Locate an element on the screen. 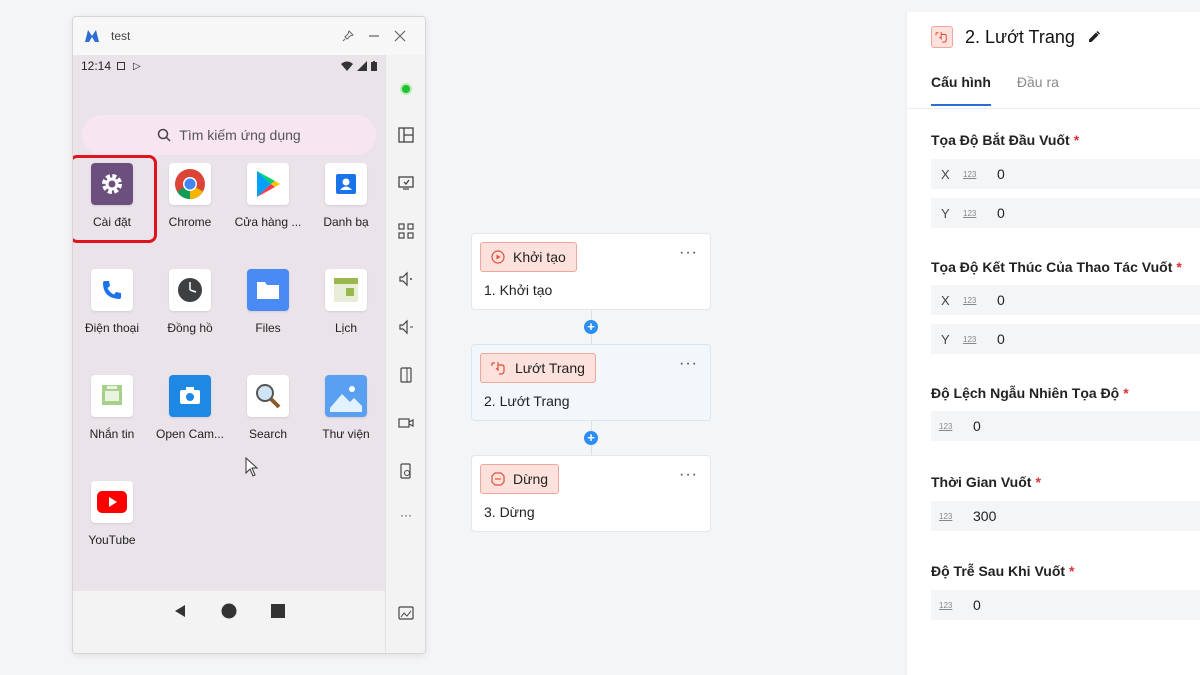  app-search-bar: Tìm kiếm ứng dụng is located at coordinates (229, 135).